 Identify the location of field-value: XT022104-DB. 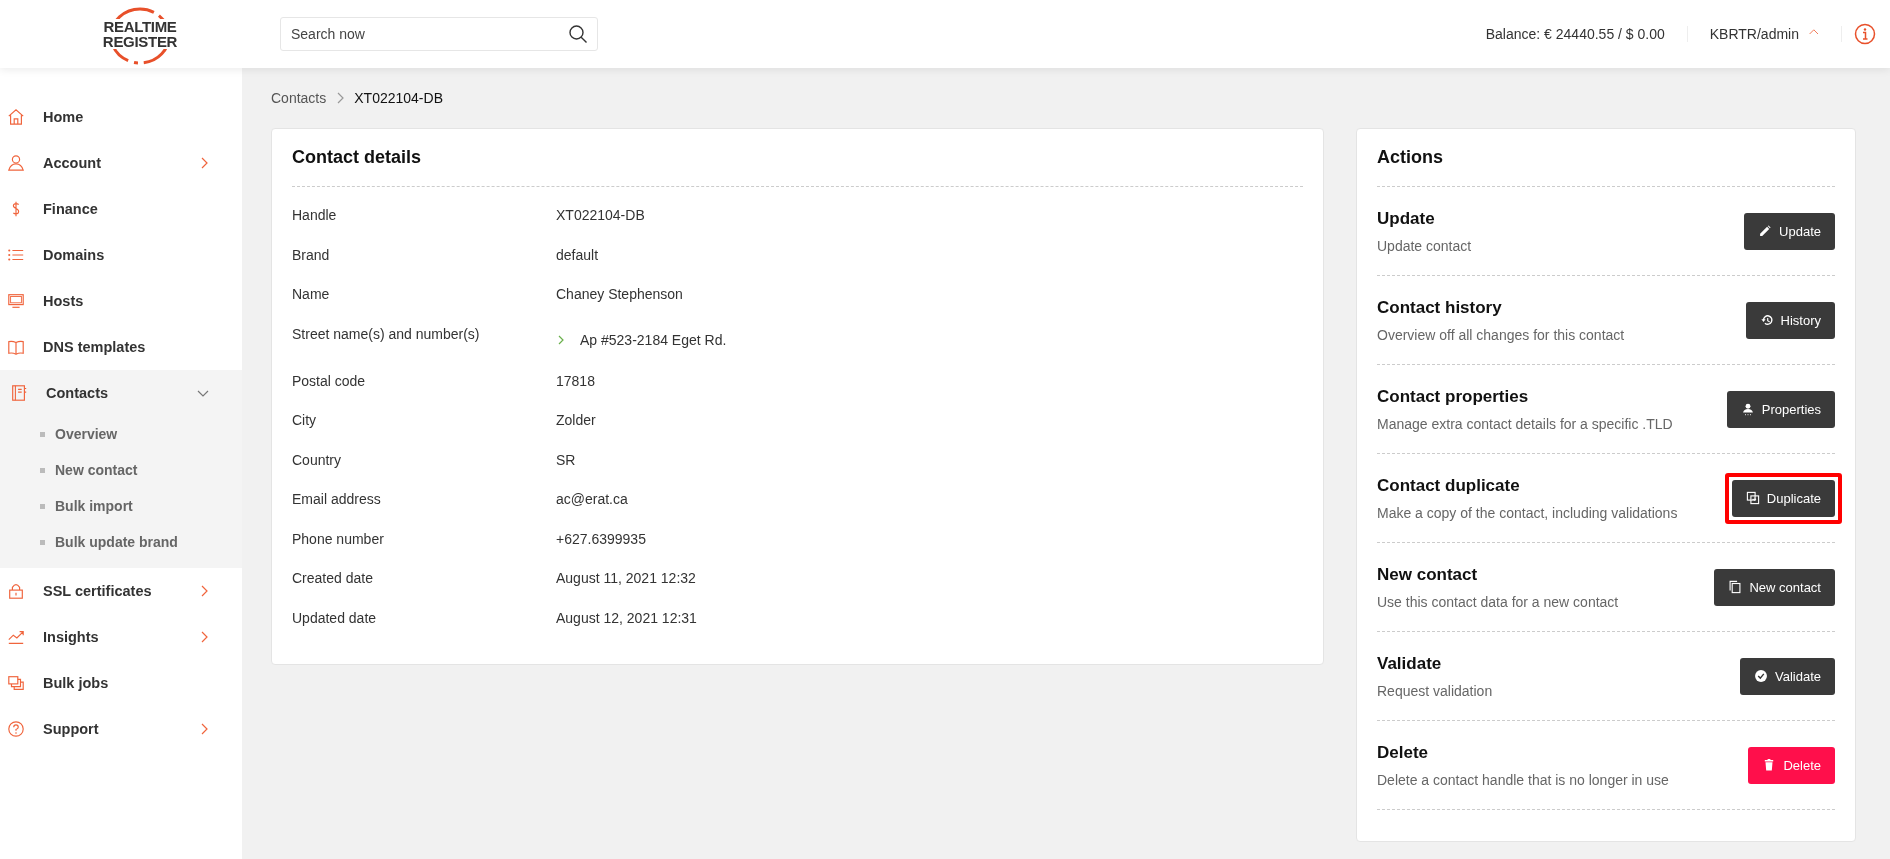
(600, 215).